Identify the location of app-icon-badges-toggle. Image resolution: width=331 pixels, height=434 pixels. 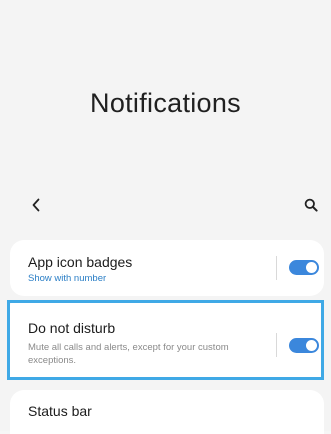
(304, 267).